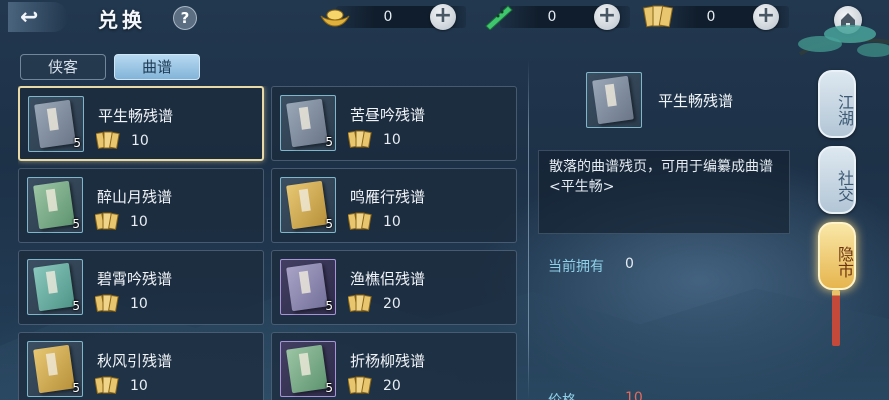 The width and height of the screenshot is (889, 400). I want to click on detail-description: 散落的曲谱残页，可用于编纂成曲谱<平生畅>, so click(661, 177).